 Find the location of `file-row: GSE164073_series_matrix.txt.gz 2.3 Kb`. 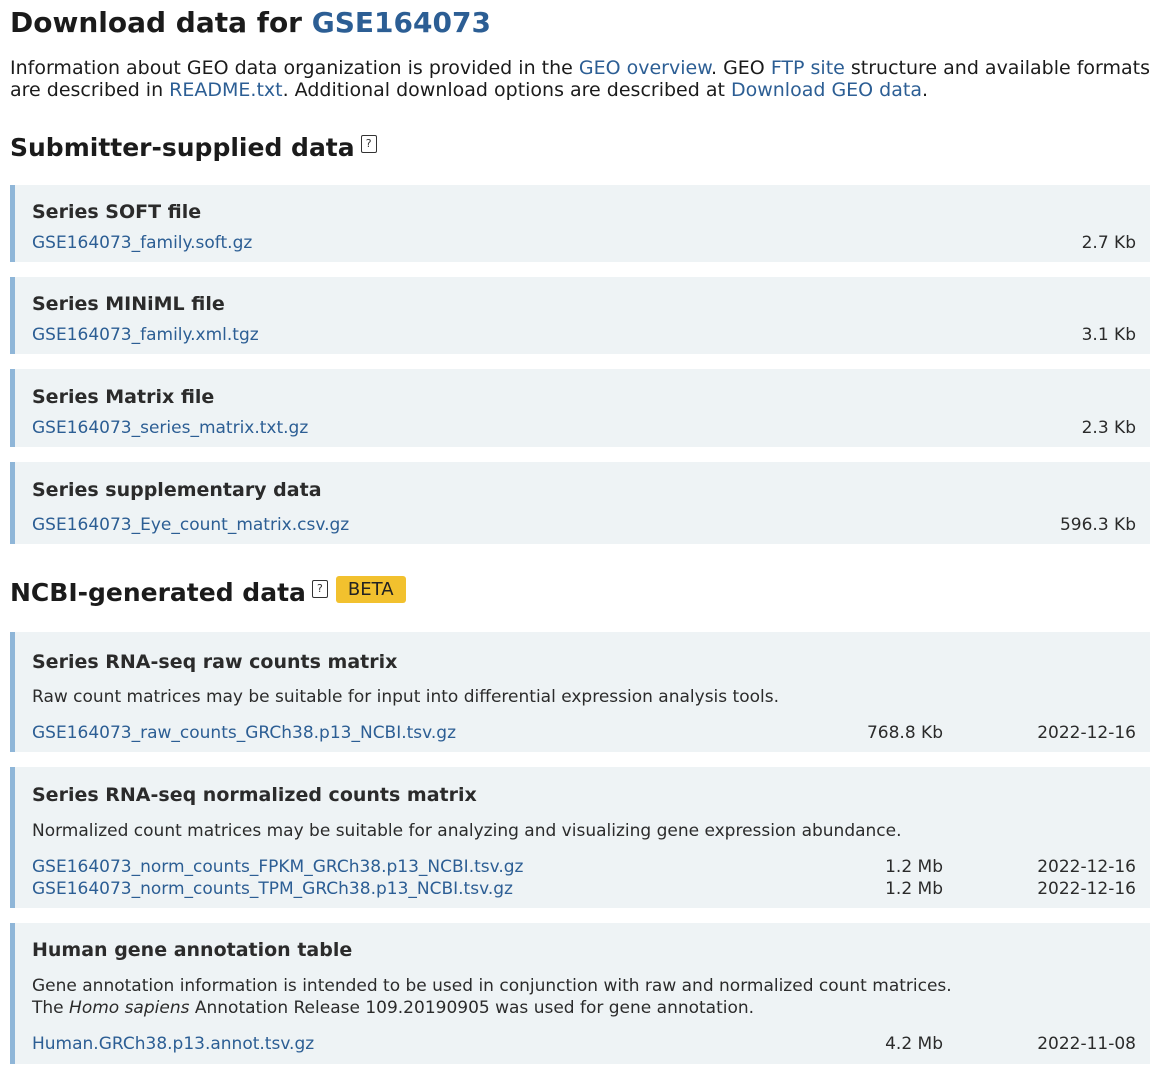

file-row: GSE164073_series_matrix.txt.gz 2.3 Kb is located at coordinates (584, 428).